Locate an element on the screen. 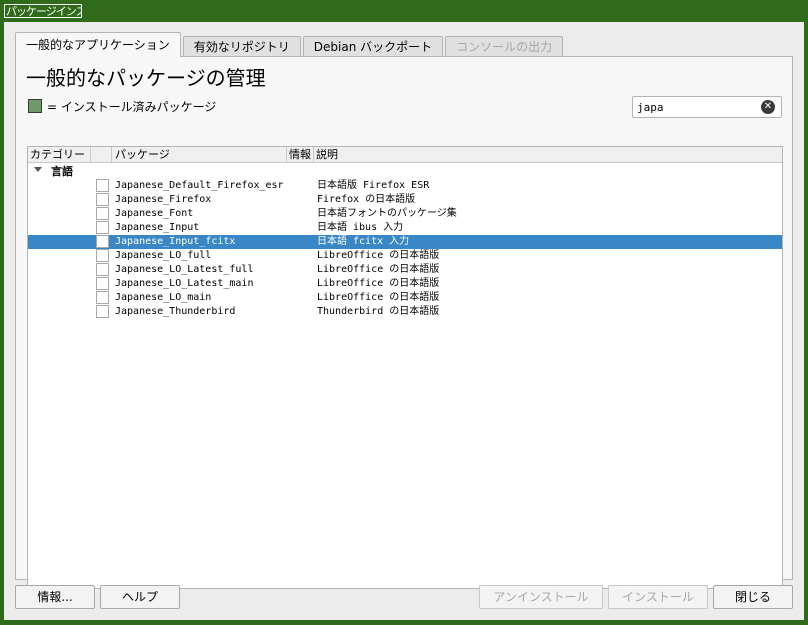  tree-header: カテゴリー パッケージ 情報 説明 is located at coordinates (405, 155).